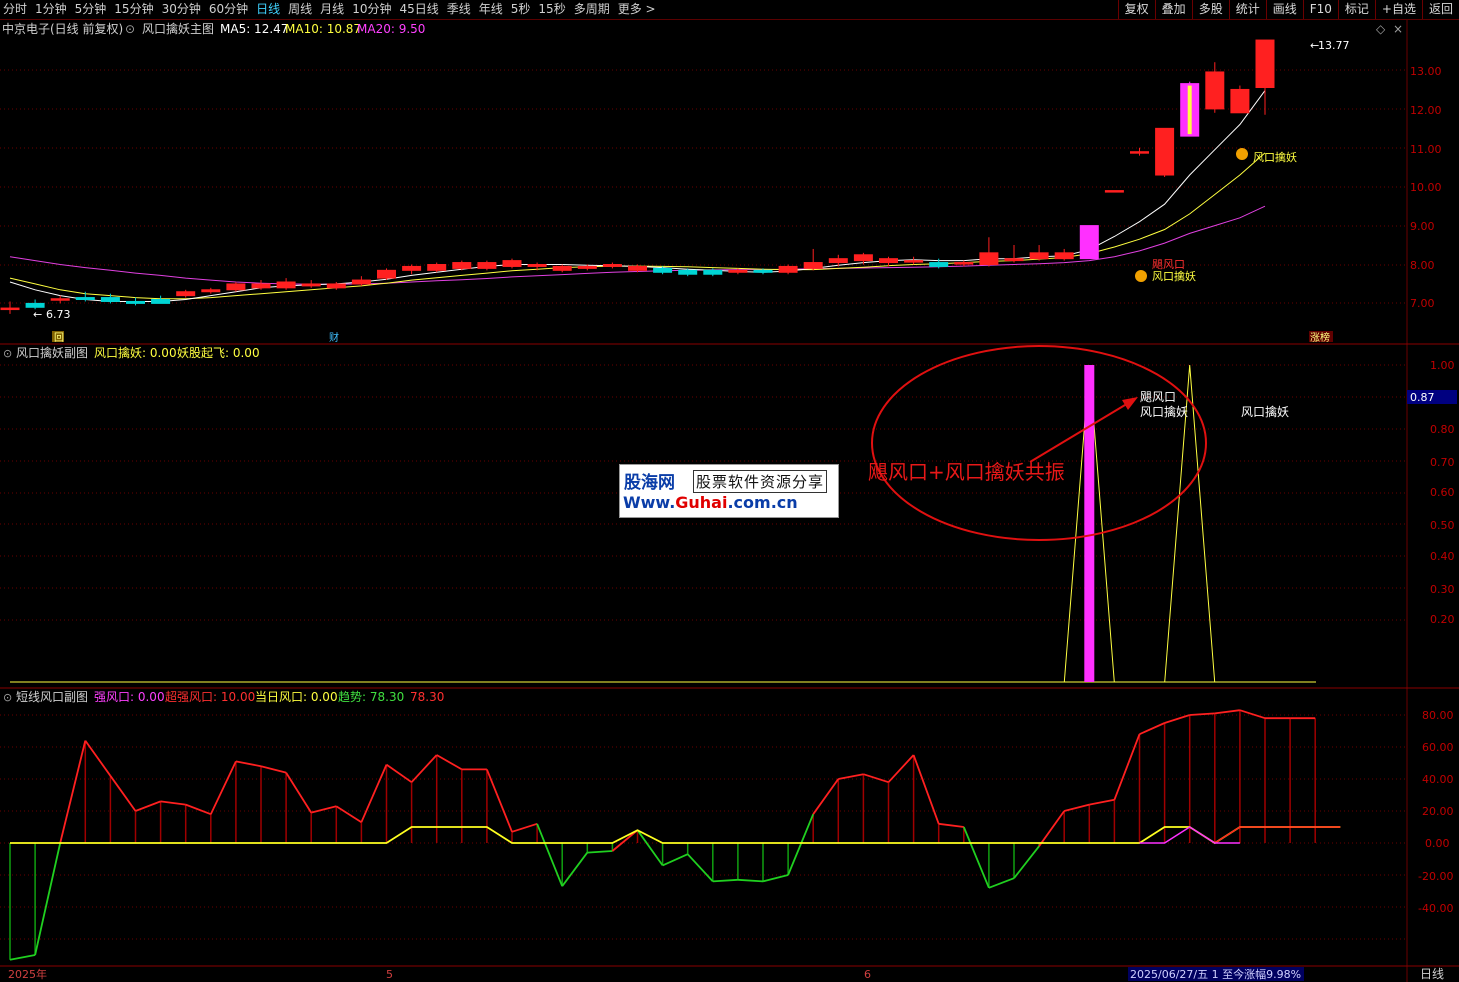 This screenshot has height=982, width=1459. What do you see at coordinates (1080, 432) in the screenshot?
I see `callout-arrow` at bounding box center [1080, 432].